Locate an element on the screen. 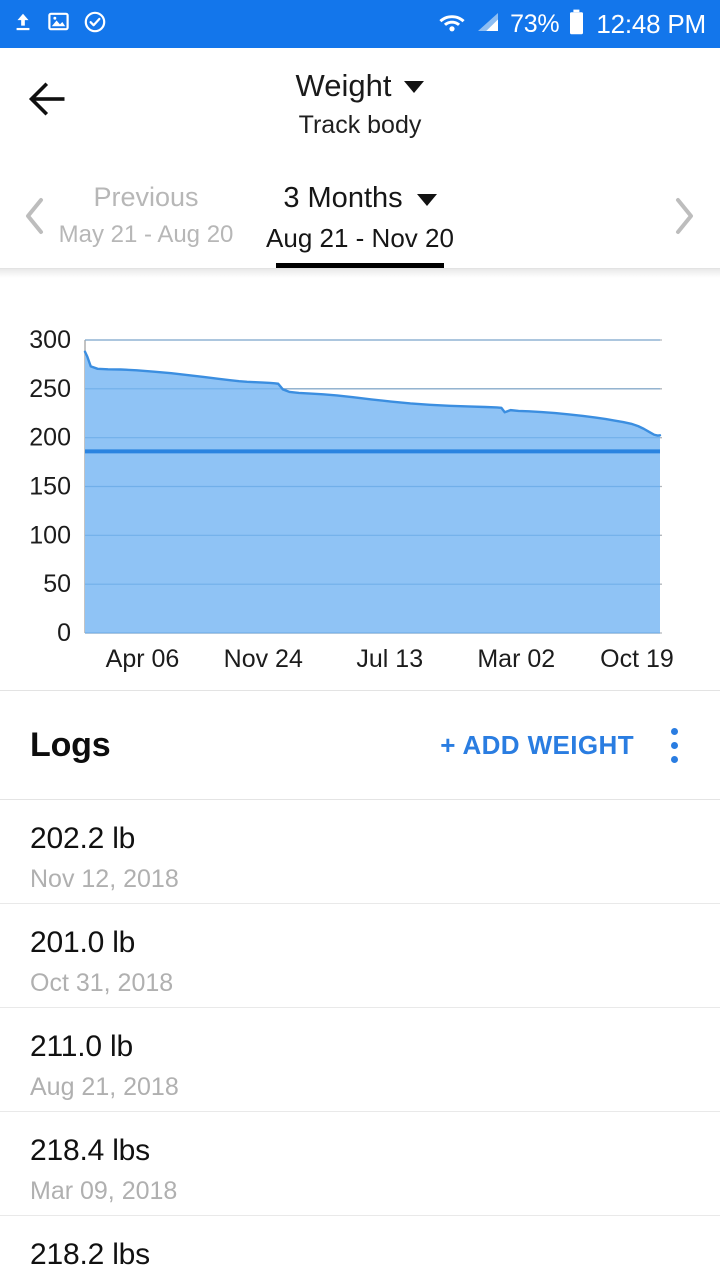 The height and width of the screenshot is (1280, 720). log-entry-value: 201.0 lb is located at coordinates (83, 942).